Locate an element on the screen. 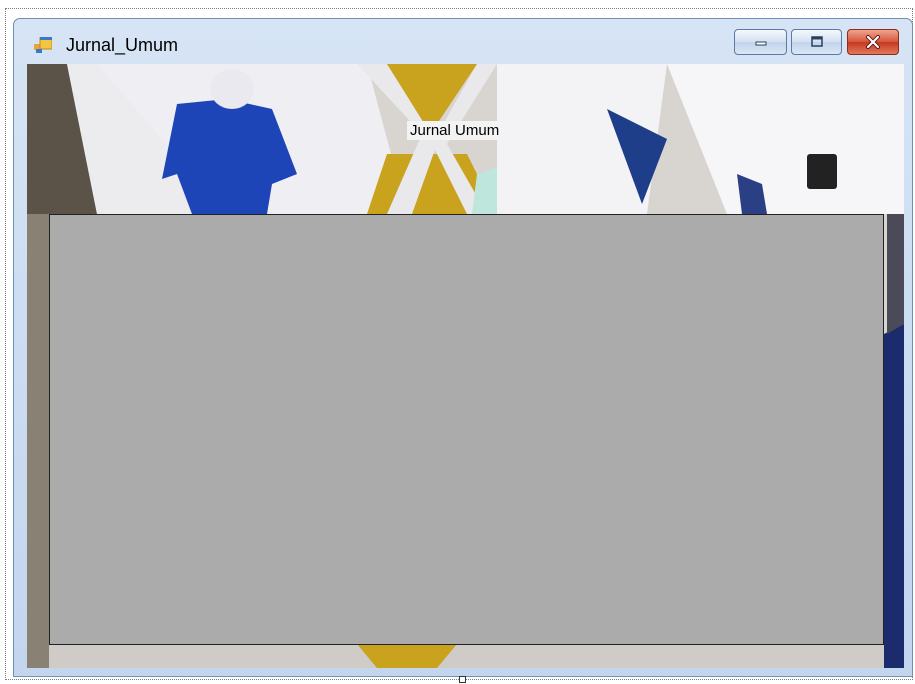 This screenshot has height=684, width=915. minimize-icon is located at coordinates (760, 43).